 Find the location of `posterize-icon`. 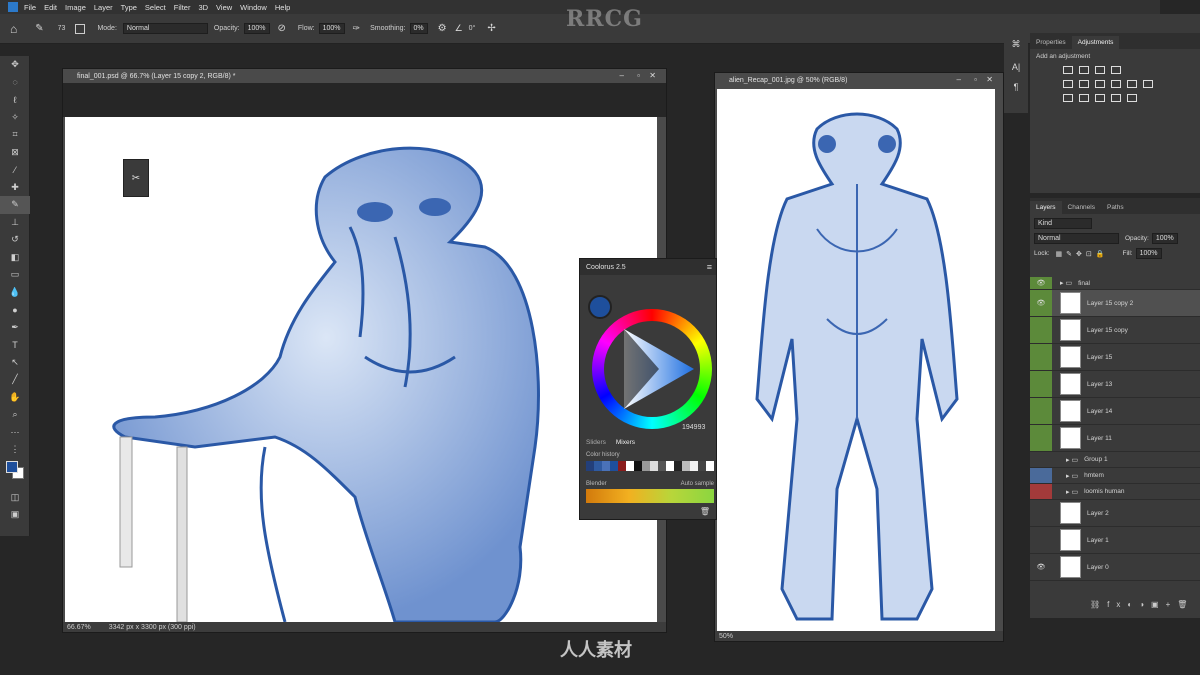

posterize-icon is located at coordinates (1084, 98).